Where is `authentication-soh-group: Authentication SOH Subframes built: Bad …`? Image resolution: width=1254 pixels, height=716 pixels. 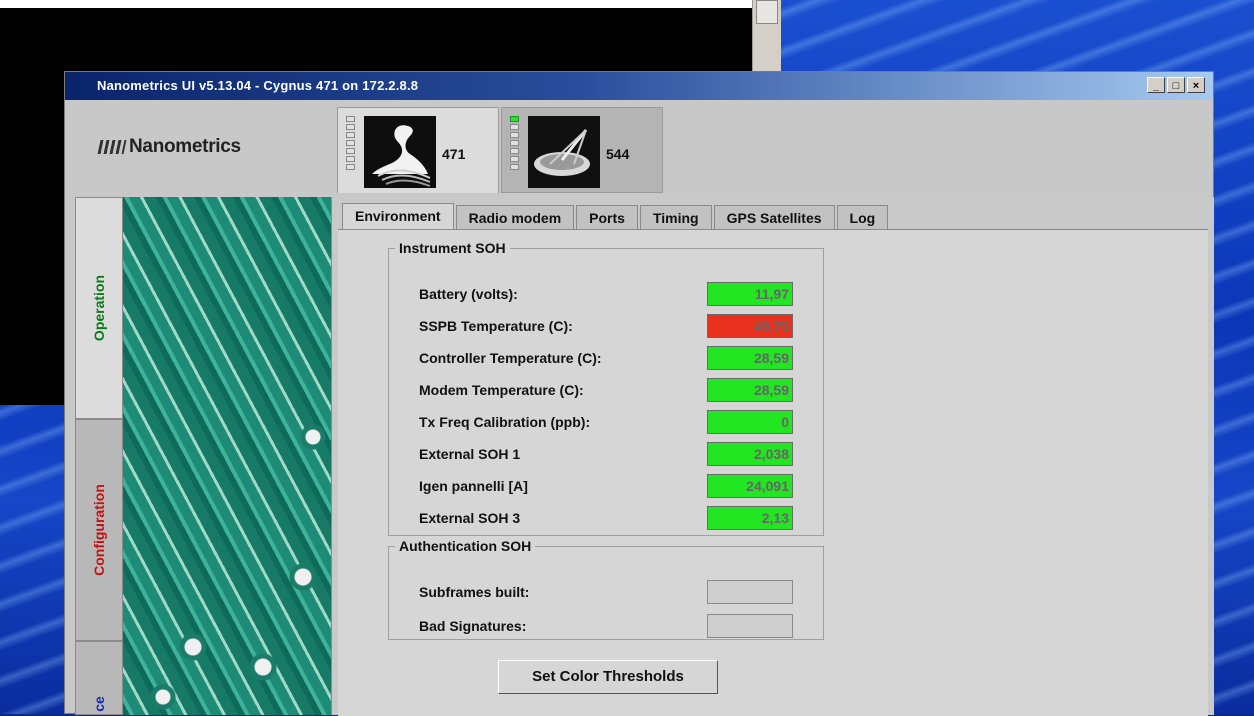
authentication-soh-group: Authentication SOH Subframes built: Bad … is located at coordinates (606, 589).